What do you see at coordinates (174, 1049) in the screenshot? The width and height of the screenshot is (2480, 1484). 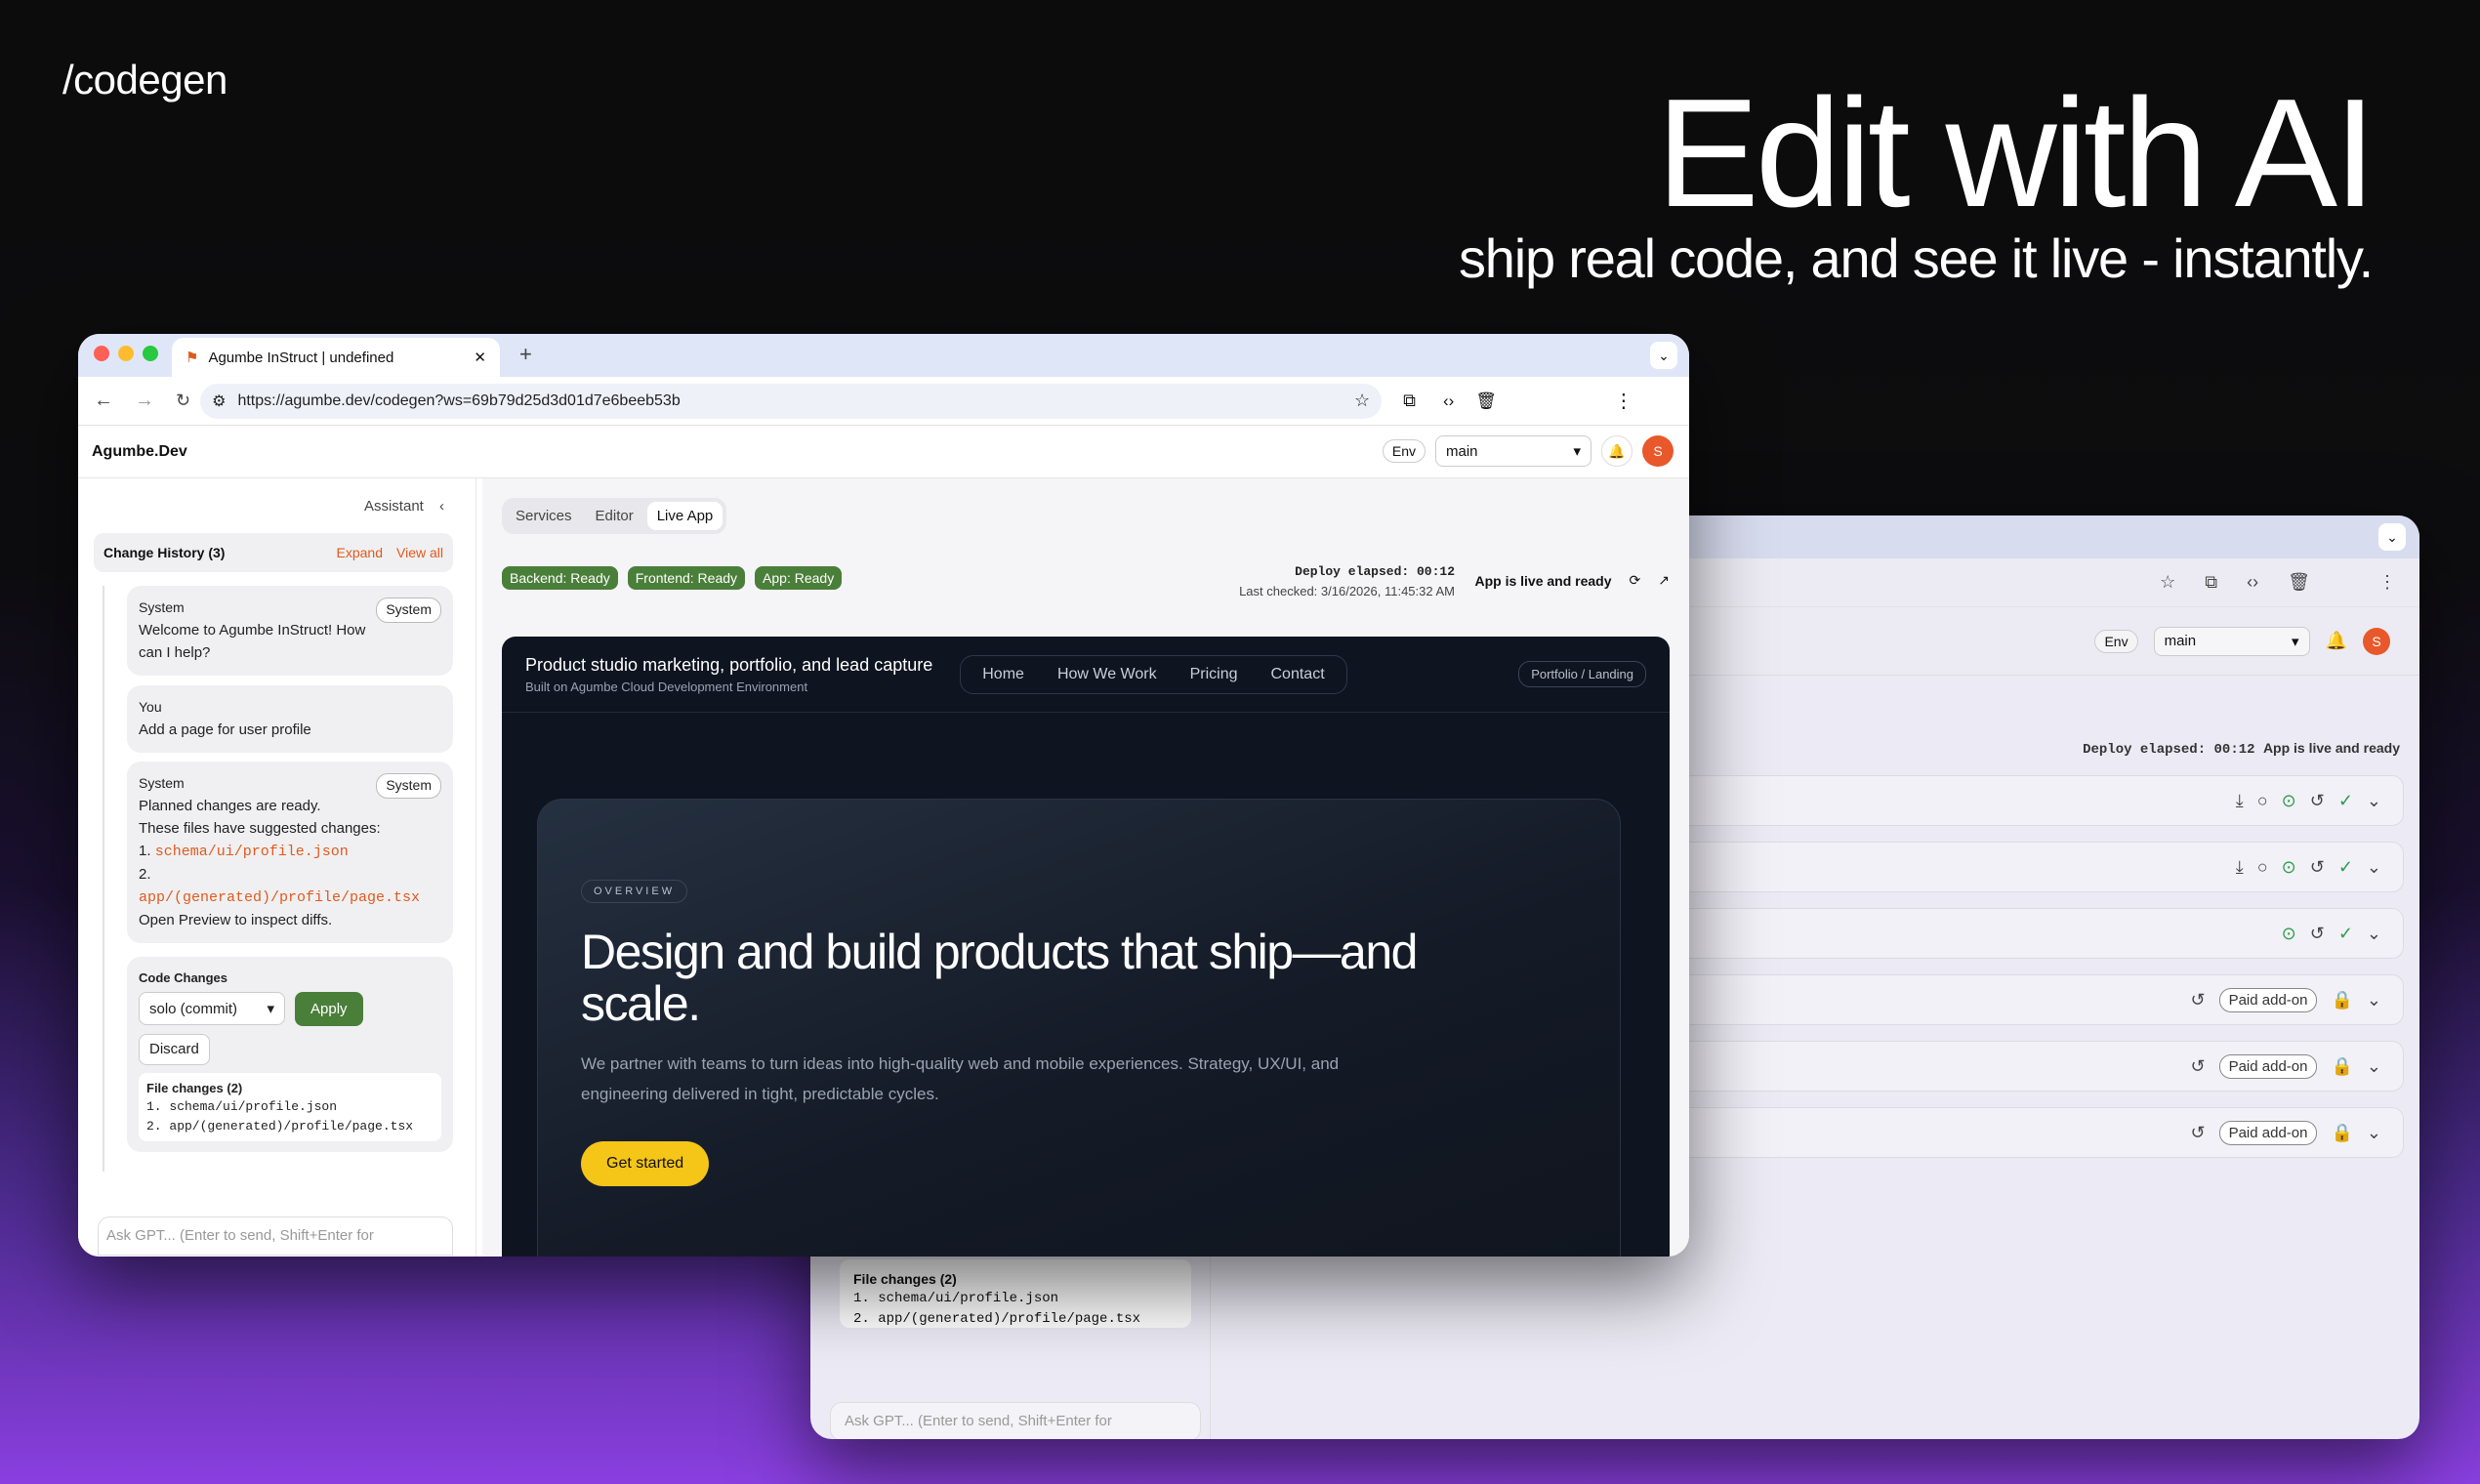 I see `discard-button: Discard` at bounding box center [174, 1049].